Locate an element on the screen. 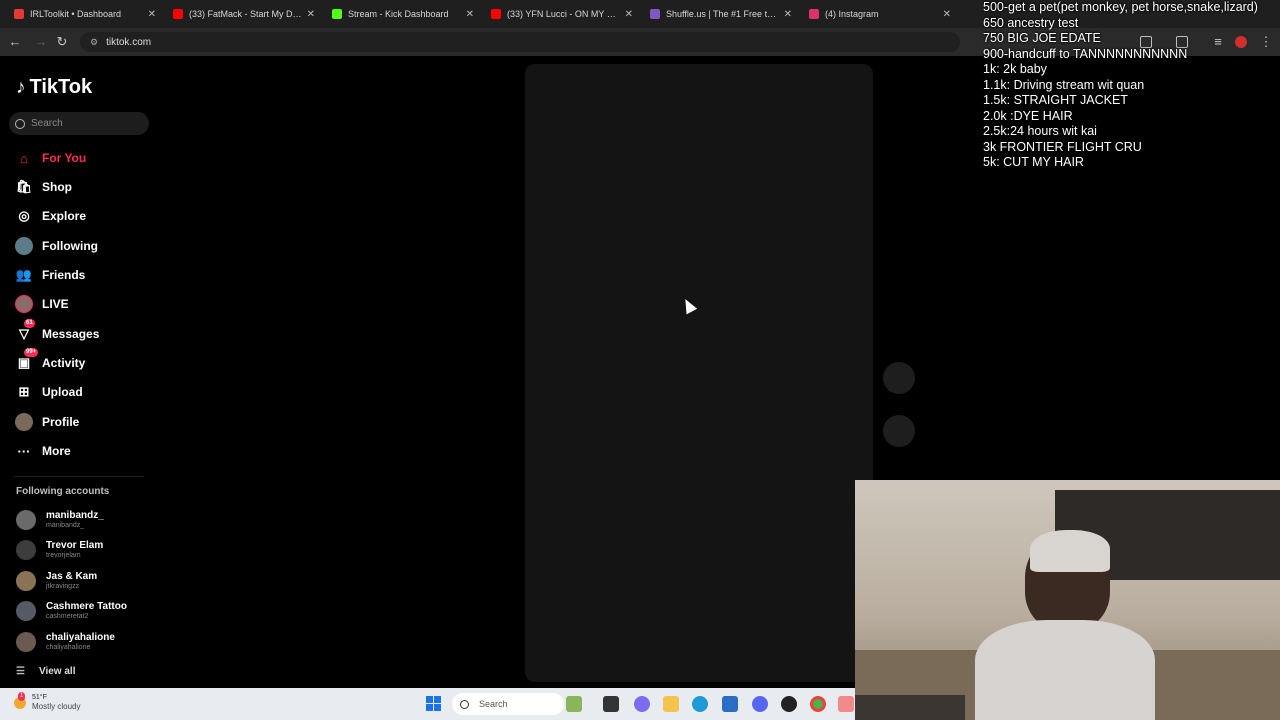  edge-browser-icon is located at coordinates (700, 704).